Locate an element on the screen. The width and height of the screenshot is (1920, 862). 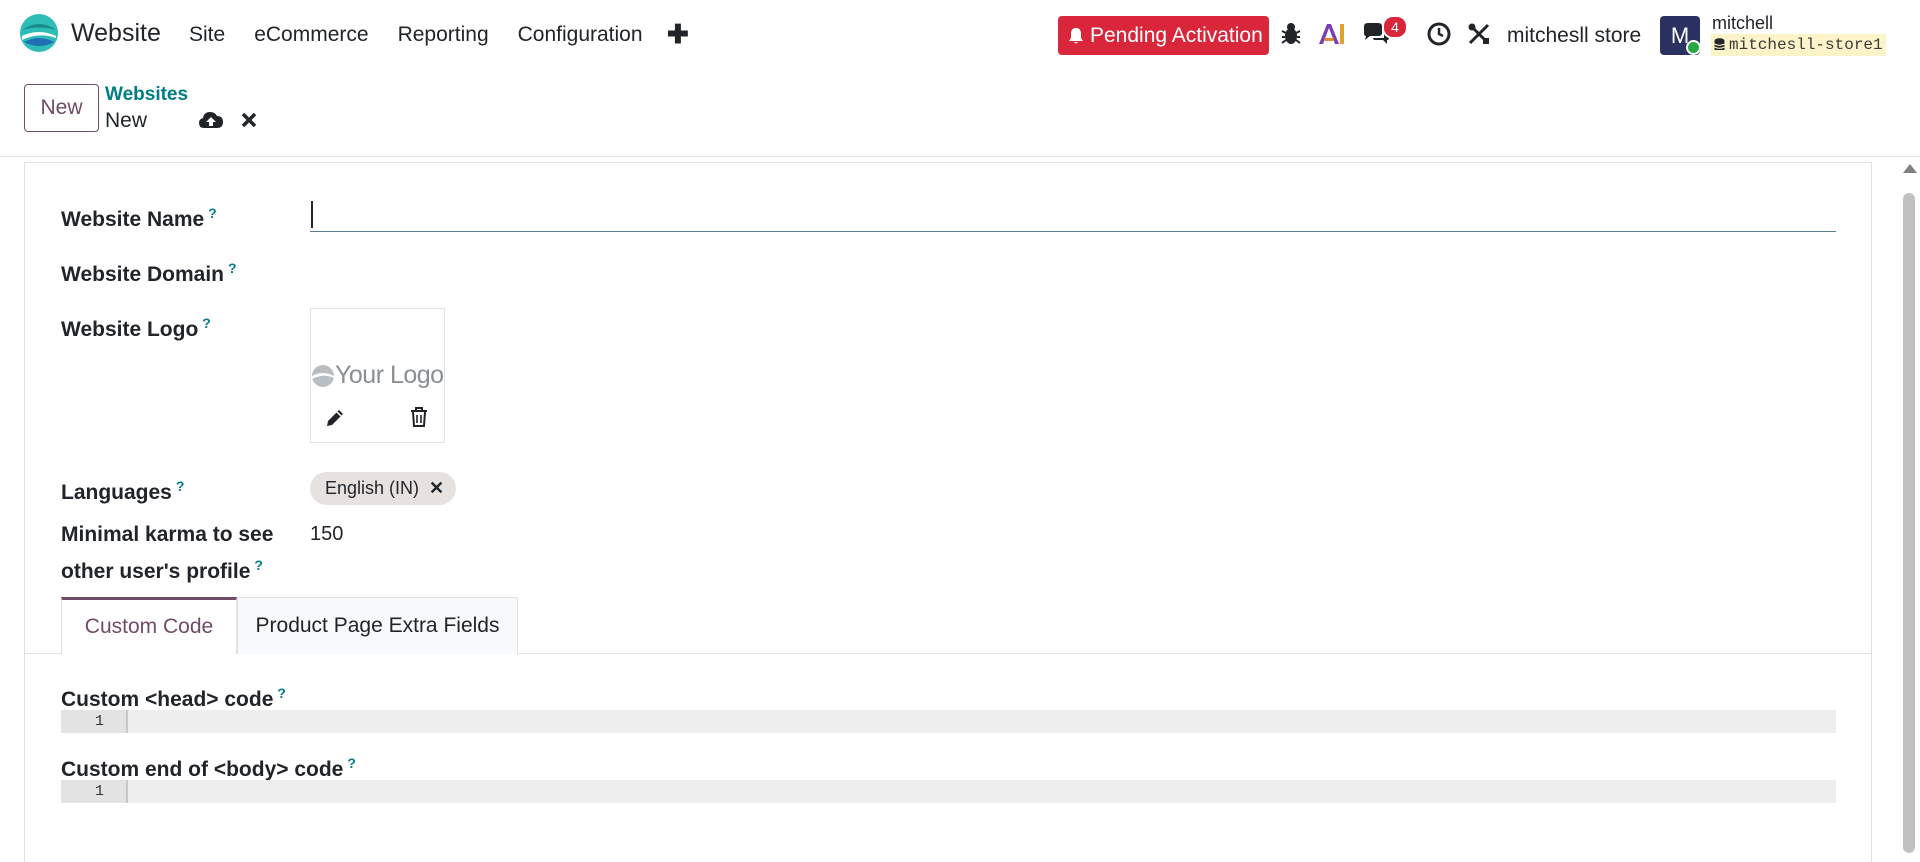
scrollbar-thumb is located at coordinates (1909, 523).